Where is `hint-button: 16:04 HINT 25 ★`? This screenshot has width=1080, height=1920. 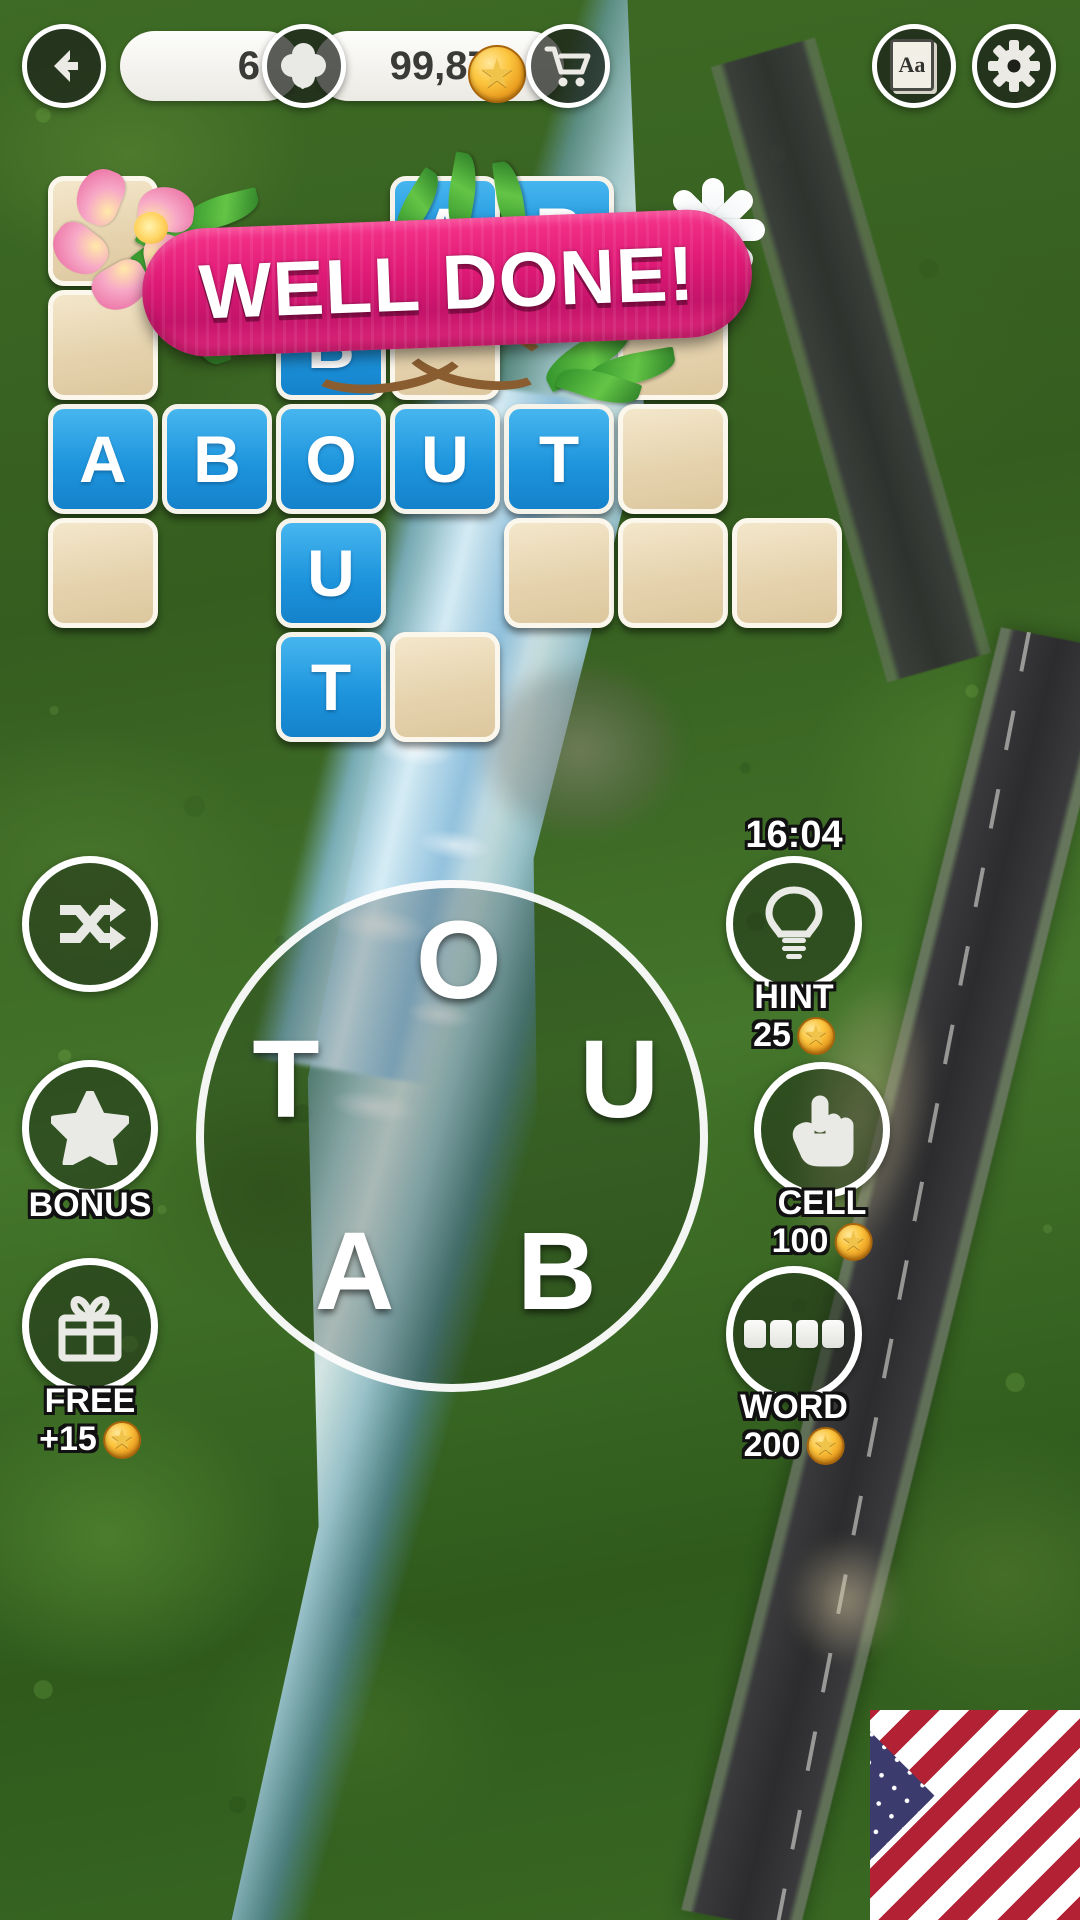 hint-button: 16:04 HINT 25 ★ is located at coordinates (794, 934).